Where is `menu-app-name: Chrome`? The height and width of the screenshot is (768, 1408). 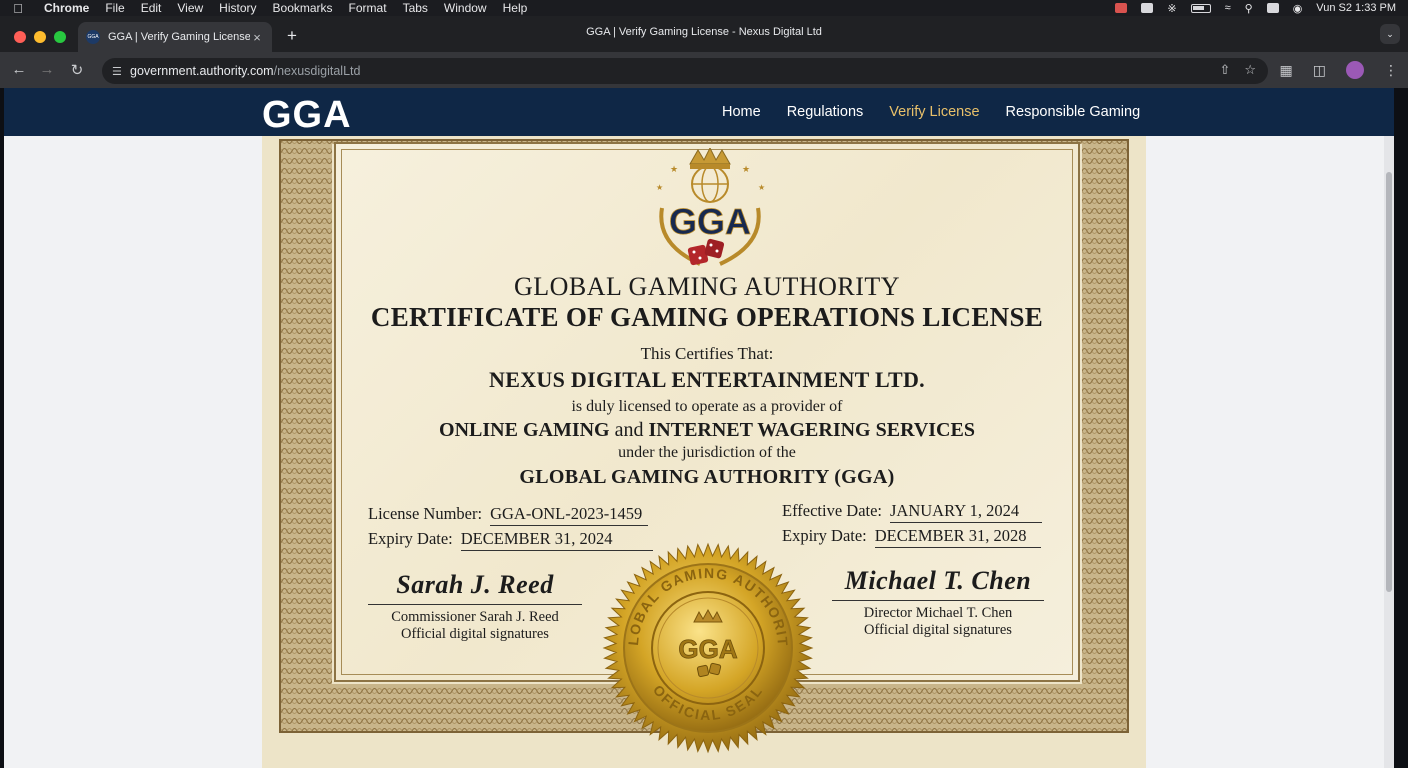
menu-app-name: Chrome is located at coordinates (66, 8).